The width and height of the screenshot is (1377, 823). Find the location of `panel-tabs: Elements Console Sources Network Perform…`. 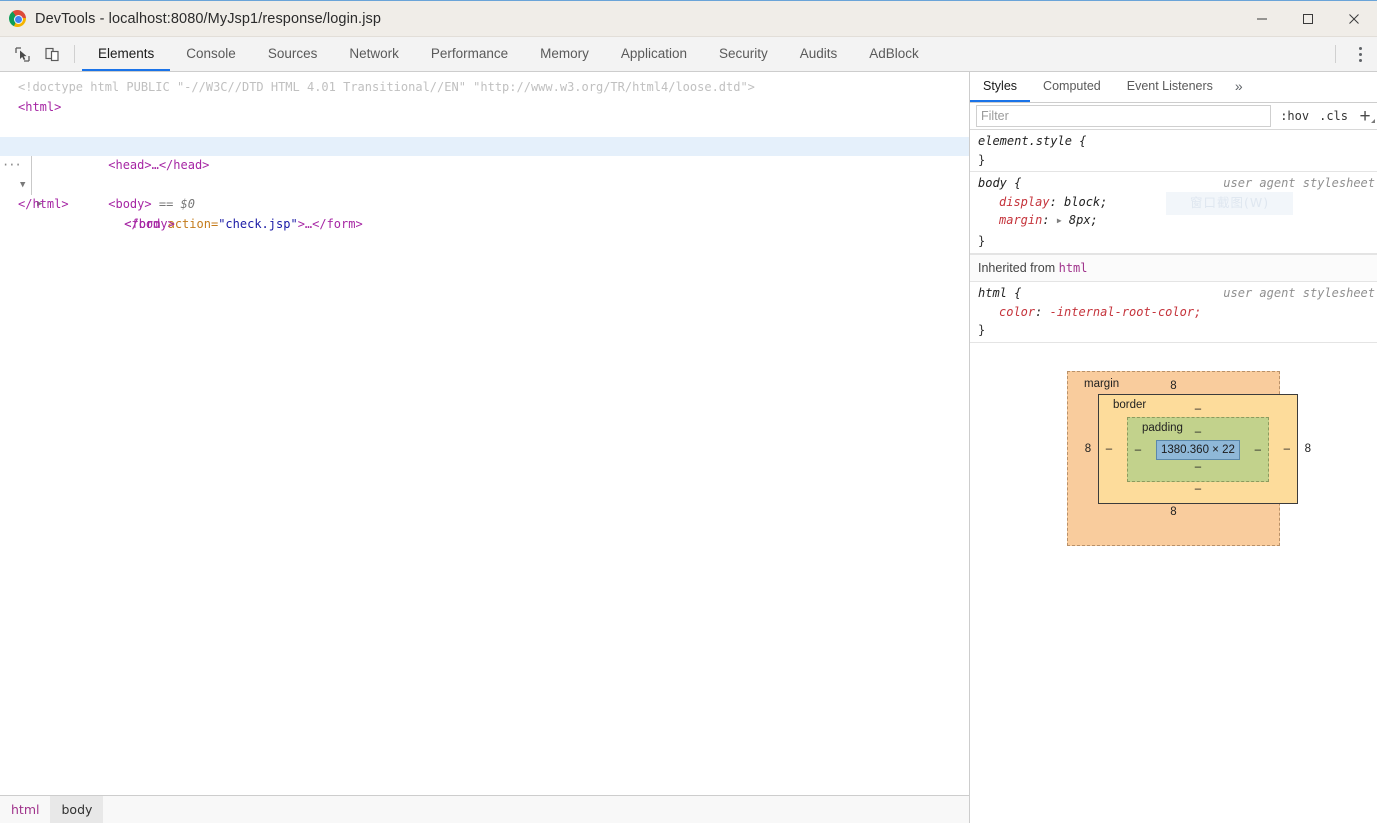

panel-tabs: Elements Console Sources Network Perform… is located at coordinates (705, 54).